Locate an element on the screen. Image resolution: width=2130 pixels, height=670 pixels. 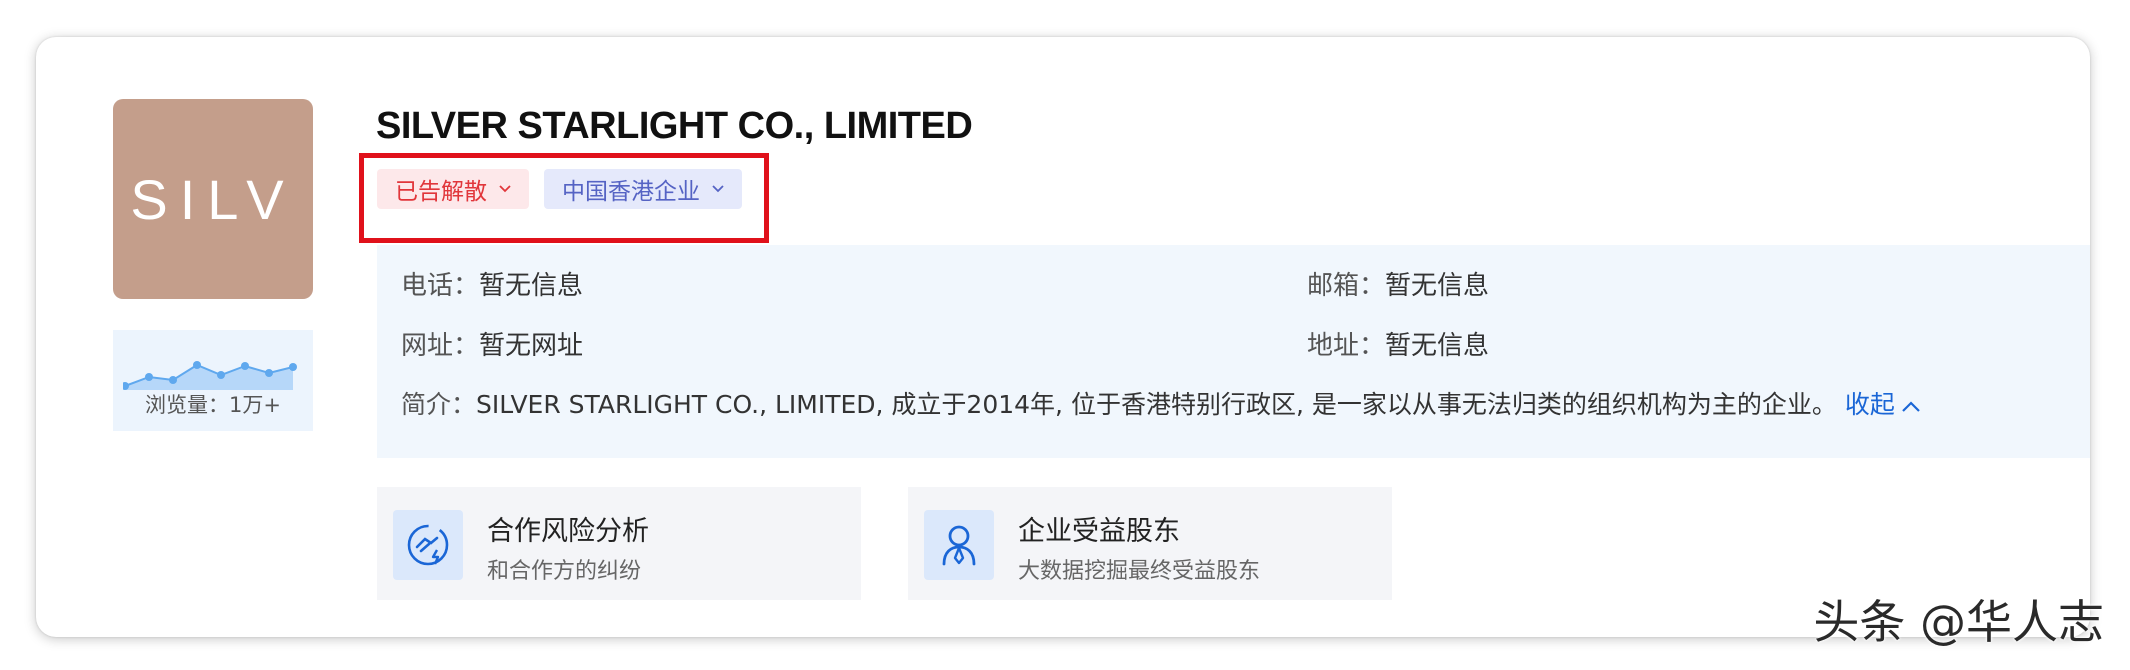
feature-cooperation-risk: 合作风险分析 和合作方的纠纷 is located at coordinates (619, 543).